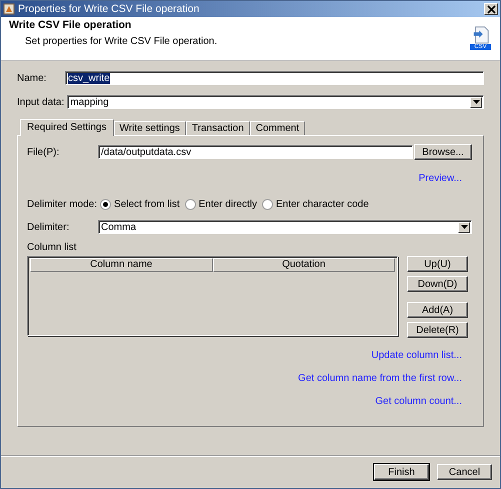  Describe the element at coordinates (109, 9) in the screenshot. I see `window-title: Properties for Write CSV File operation` at that location.